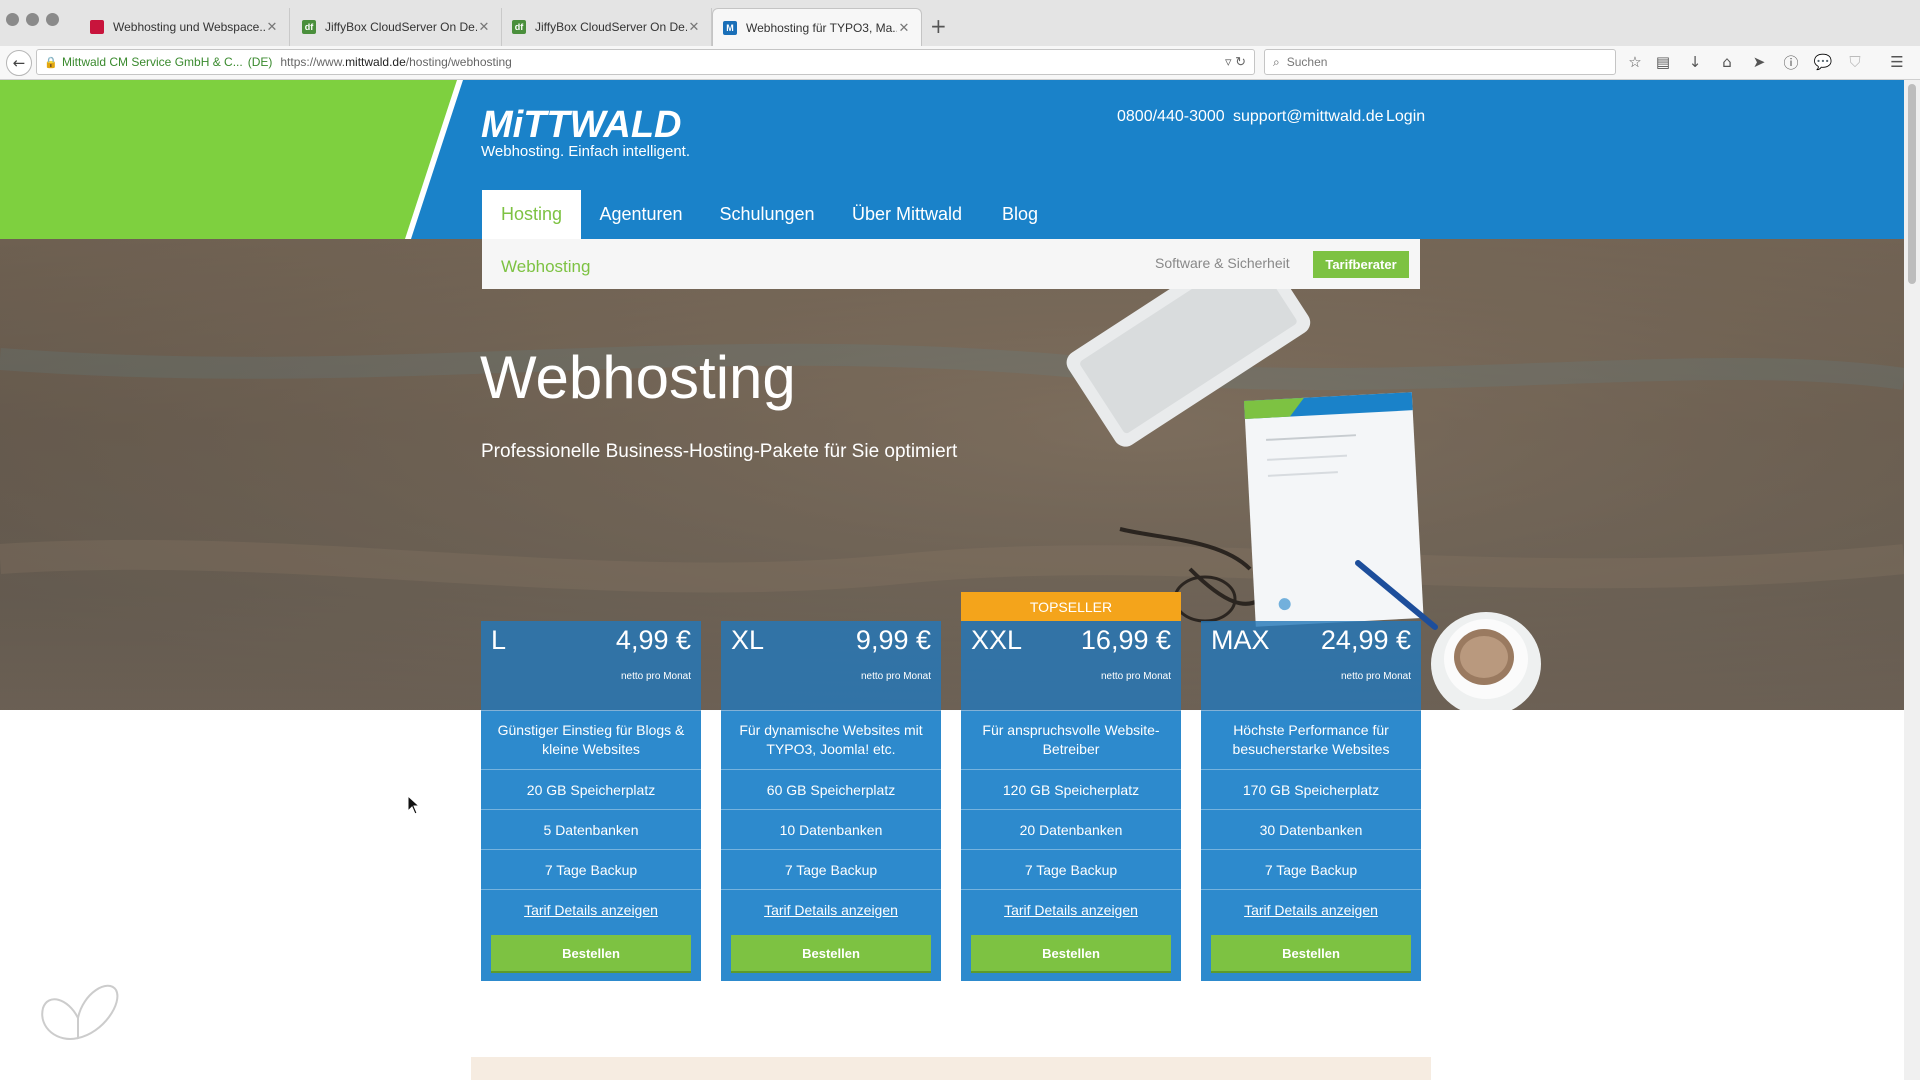  I want to click on plan-name: XL, so click(748, 640).